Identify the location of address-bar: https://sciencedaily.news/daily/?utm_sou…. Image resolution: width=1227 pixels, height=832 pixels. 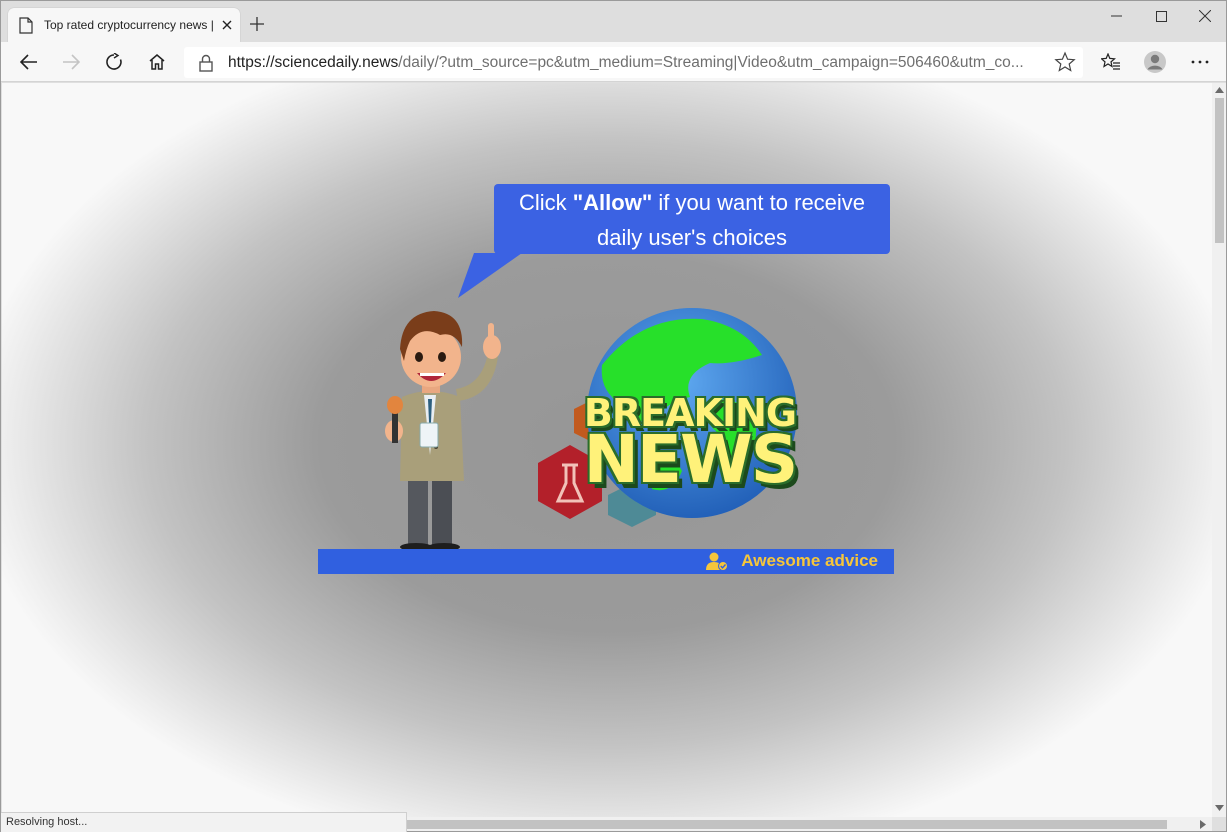
(633, 62).